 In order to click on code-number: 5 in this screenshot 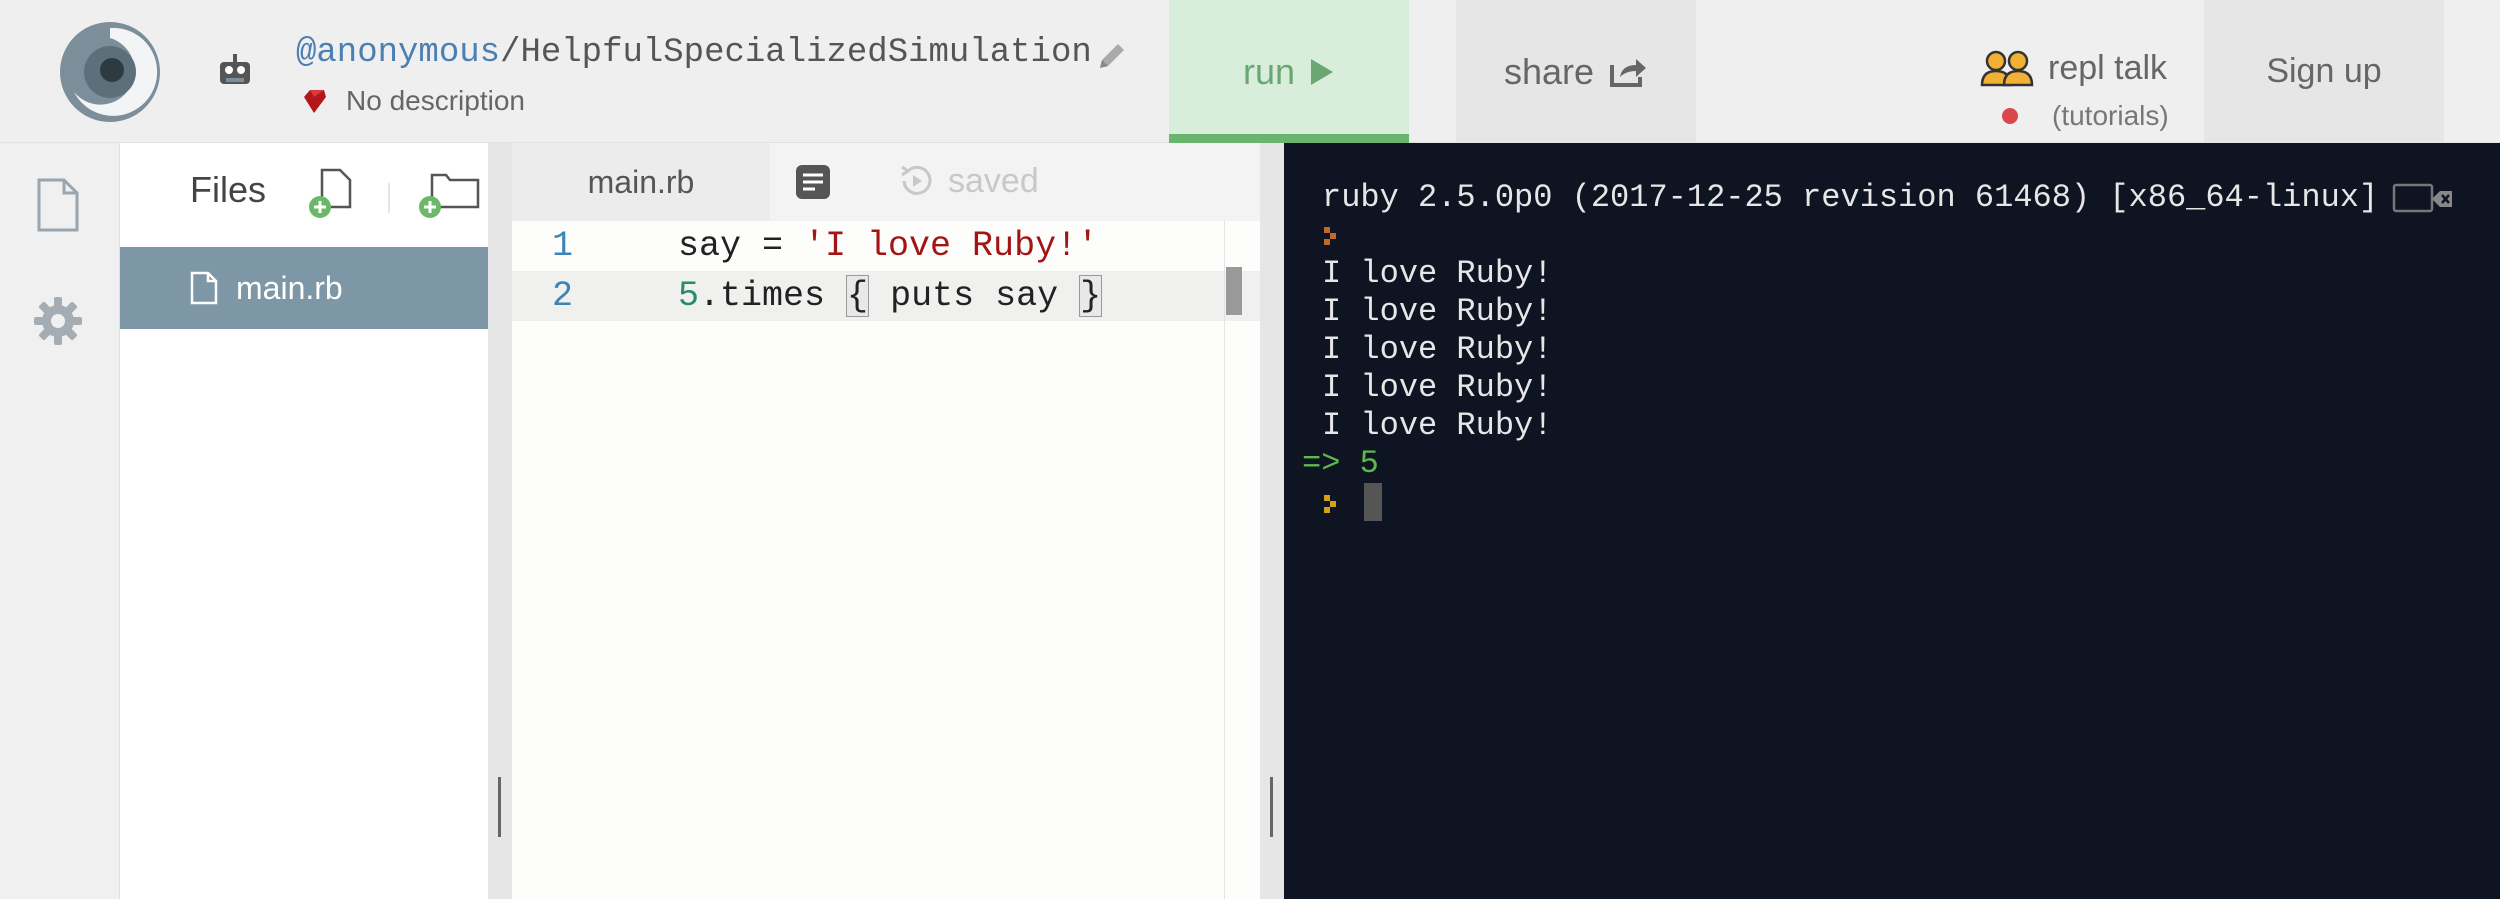, I will do `click(689, 296)`.